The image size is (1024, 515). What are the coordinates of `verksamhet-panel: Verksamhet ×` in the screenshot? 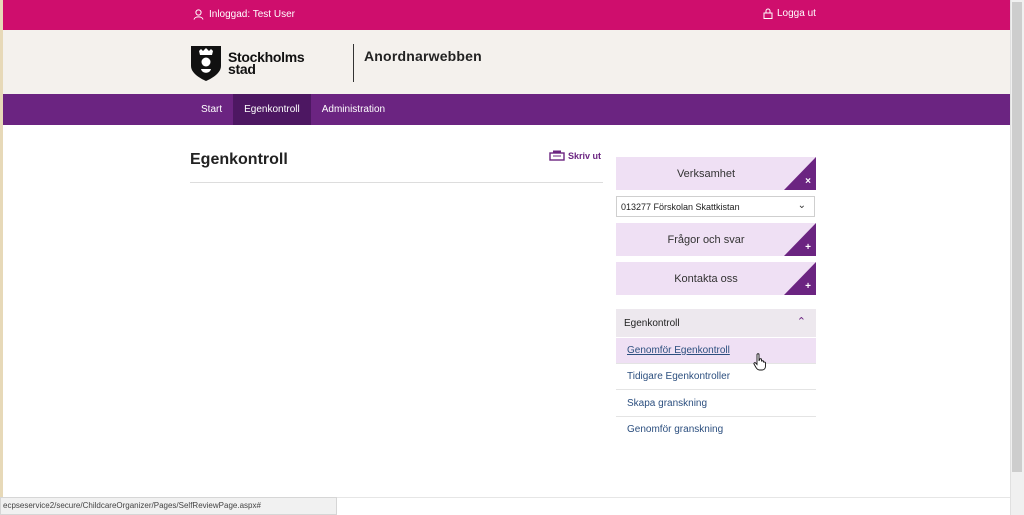 It's located at (716, 173).